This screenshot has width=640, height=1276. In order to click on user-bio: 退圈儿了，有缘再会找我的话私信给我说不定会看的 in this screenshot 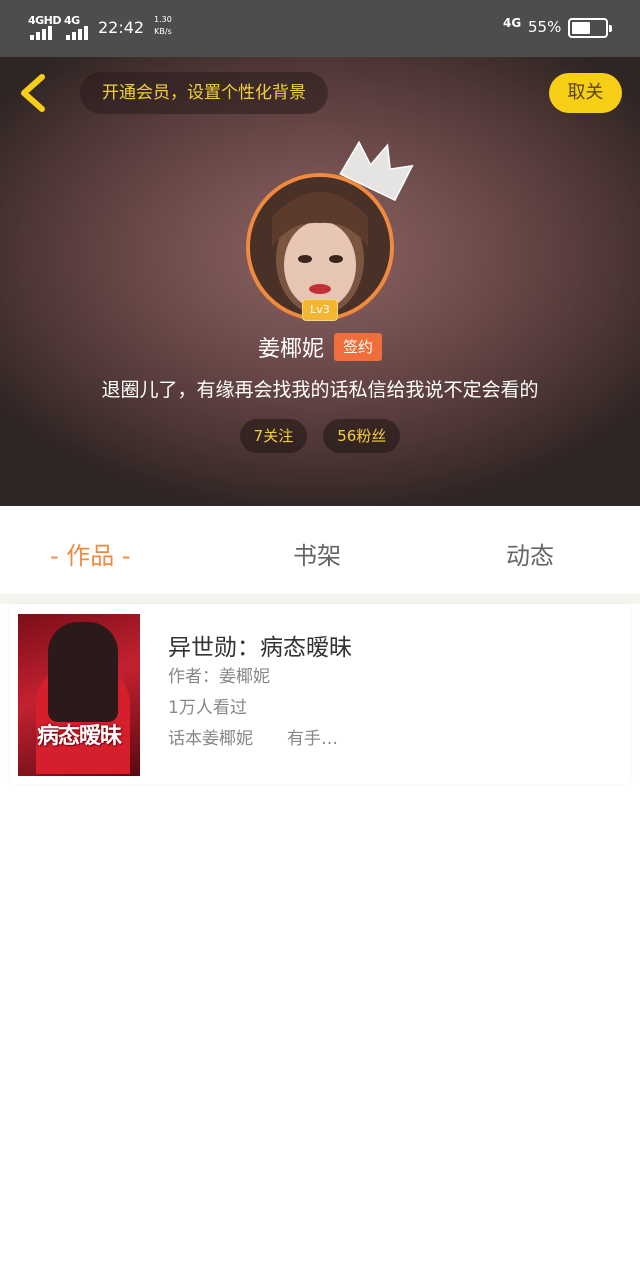, I will do `click(320, 390)`.